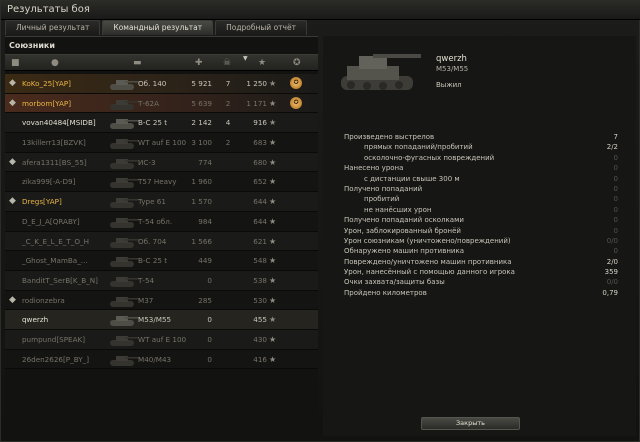 This screenshot has width=640, height=442. I want to click on player-name: _C_K_E_L_E_T_O_H, so click(56, 241).